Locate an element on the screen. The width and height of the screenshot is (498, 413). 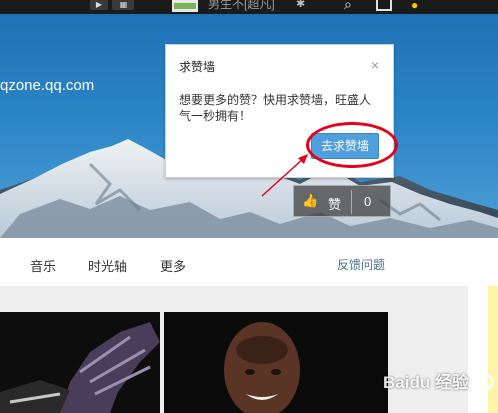
divider is located at coordinates (351, 202).